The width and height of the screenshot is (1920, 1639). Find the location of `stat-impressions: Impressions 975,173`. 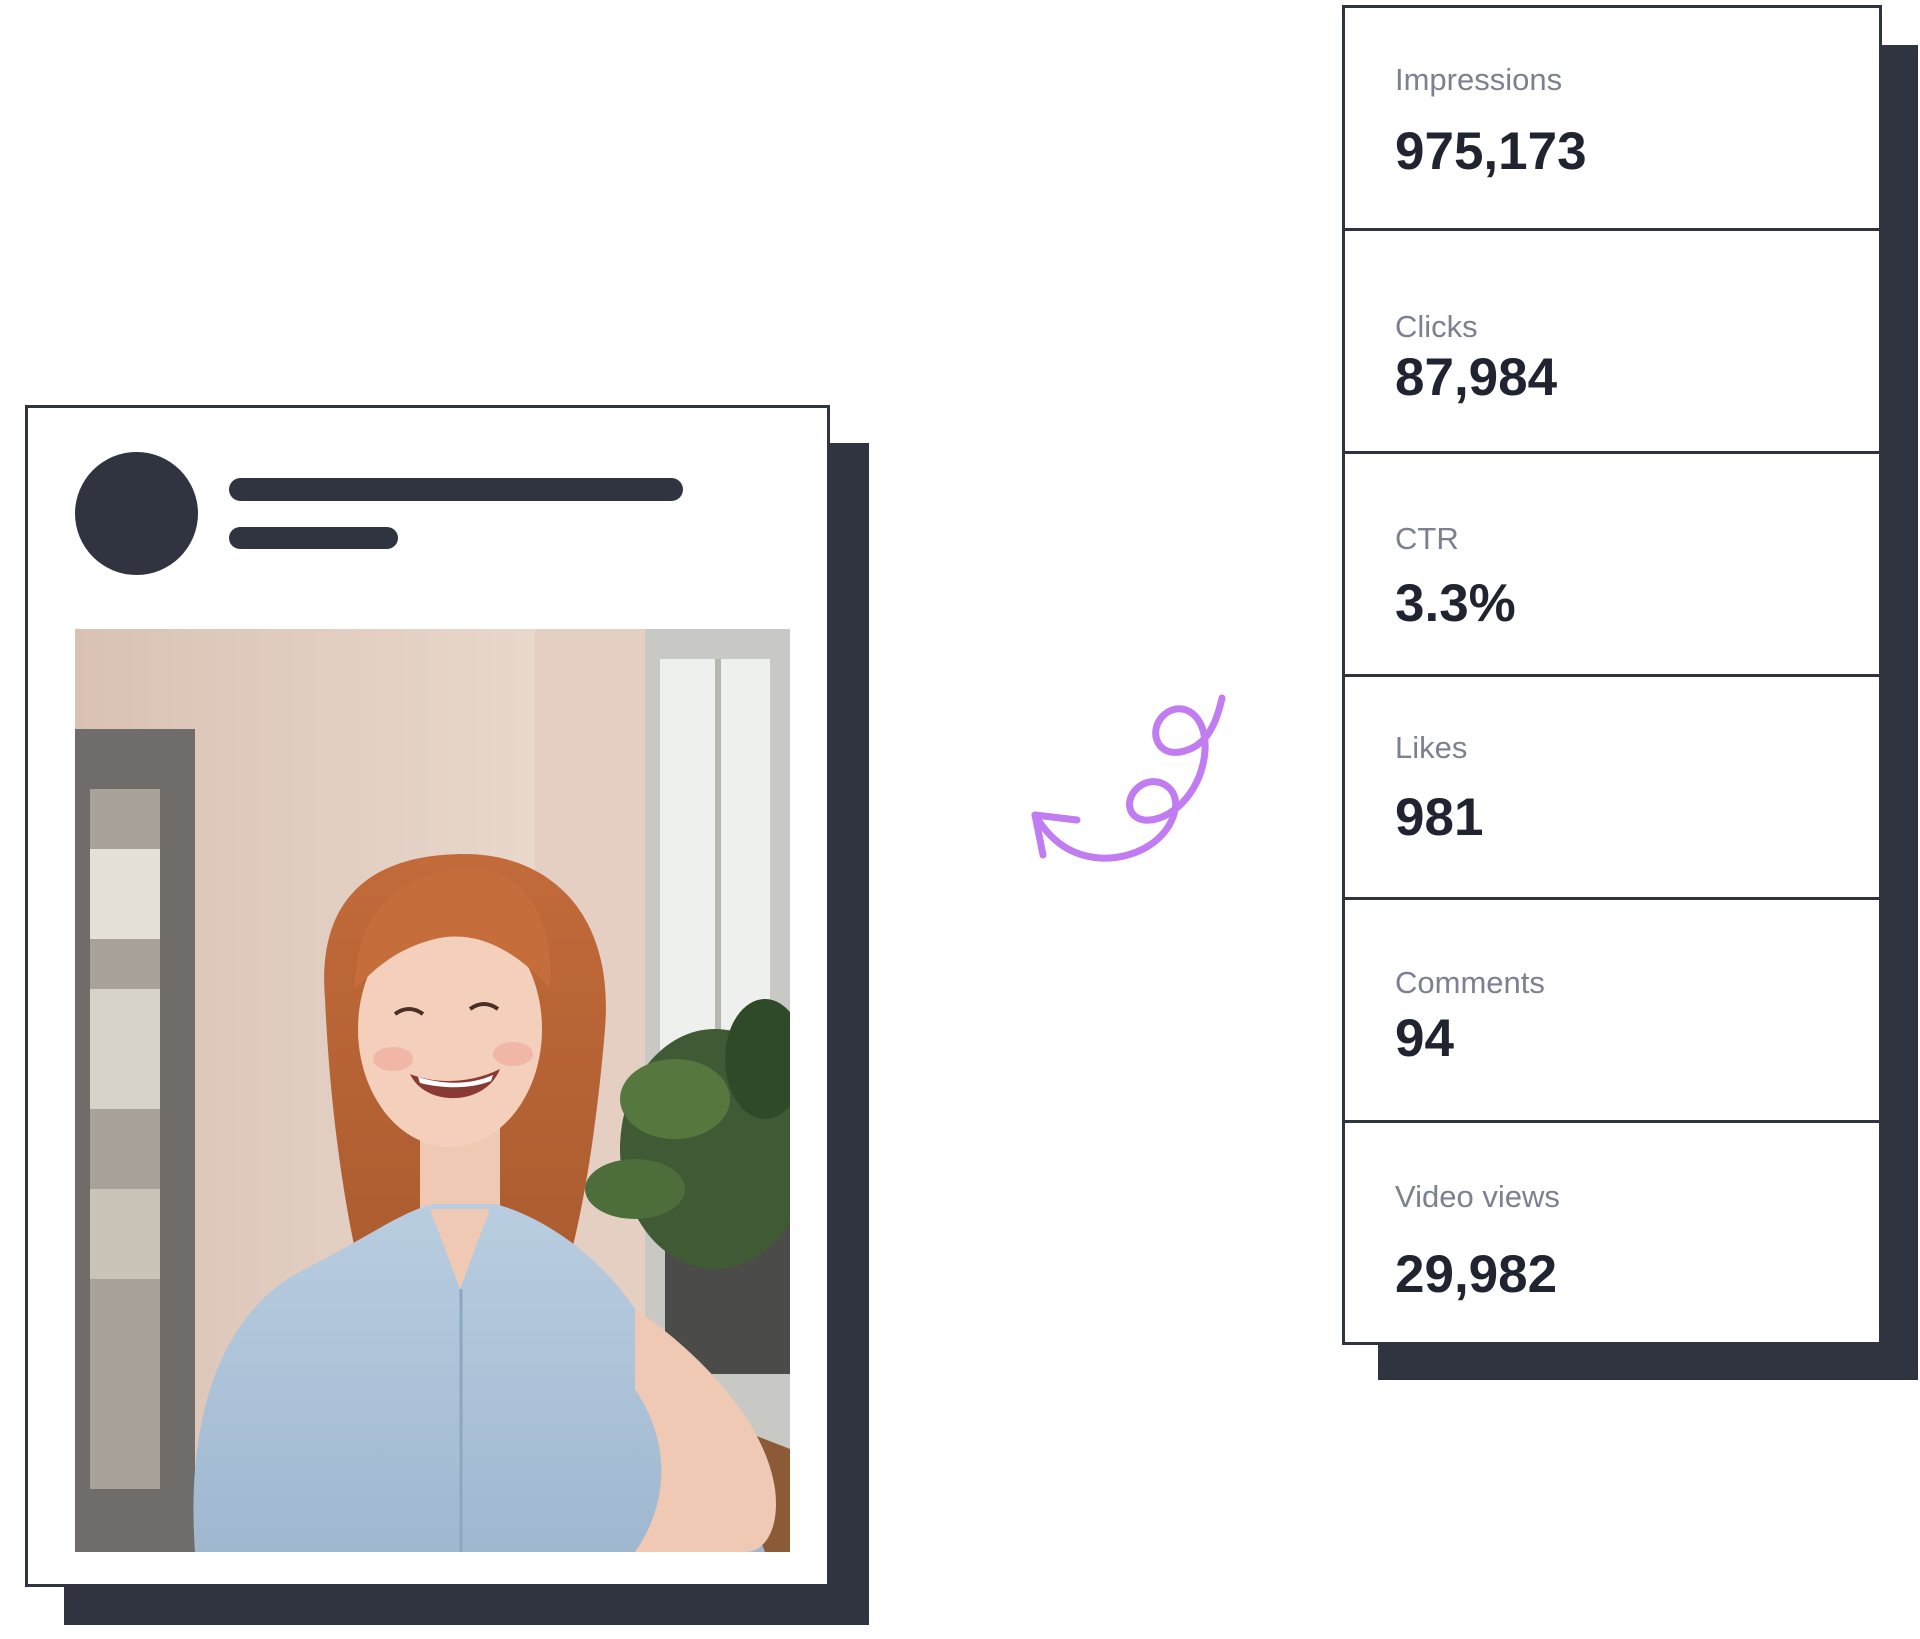

stat-impressions: Impressions 975,173 is located at coordinates (1612, 119).